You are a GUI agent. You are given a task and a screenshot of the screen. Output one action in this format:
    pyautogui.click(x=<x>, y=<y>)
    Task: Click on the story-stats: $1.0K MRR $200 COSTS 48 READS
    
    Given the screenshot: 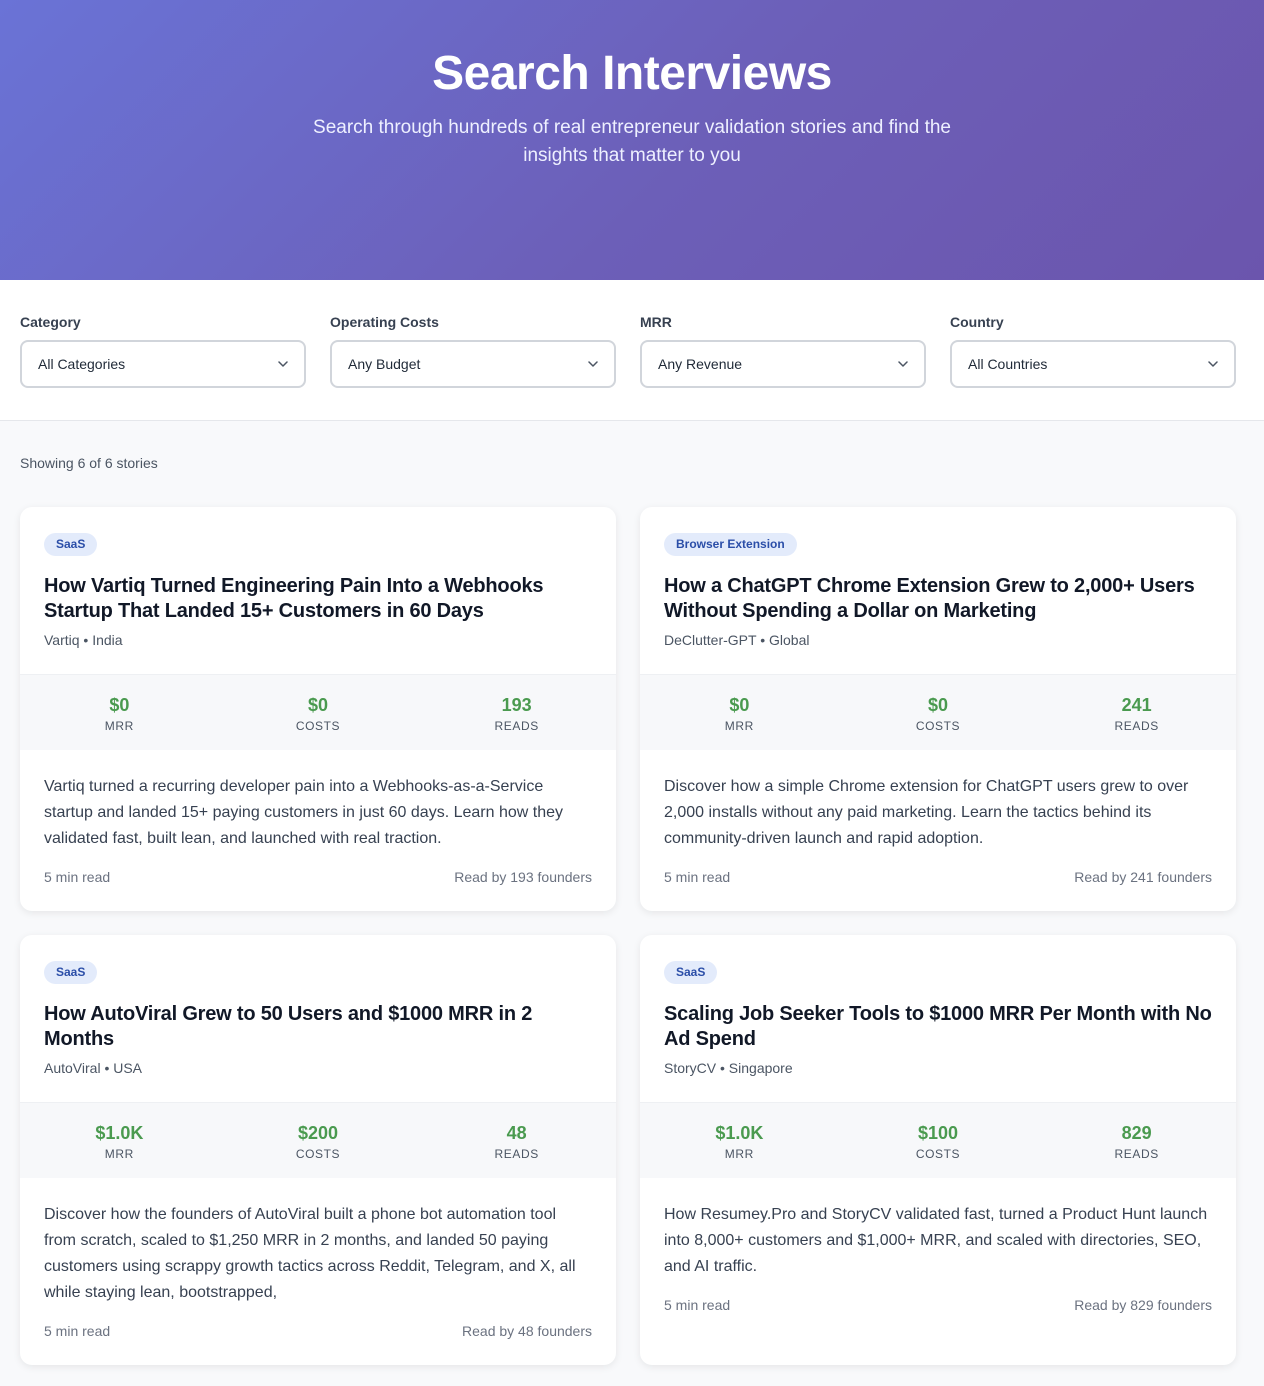 What is the action you would take?
    pyautogui.click(x=318, y=1140)
    